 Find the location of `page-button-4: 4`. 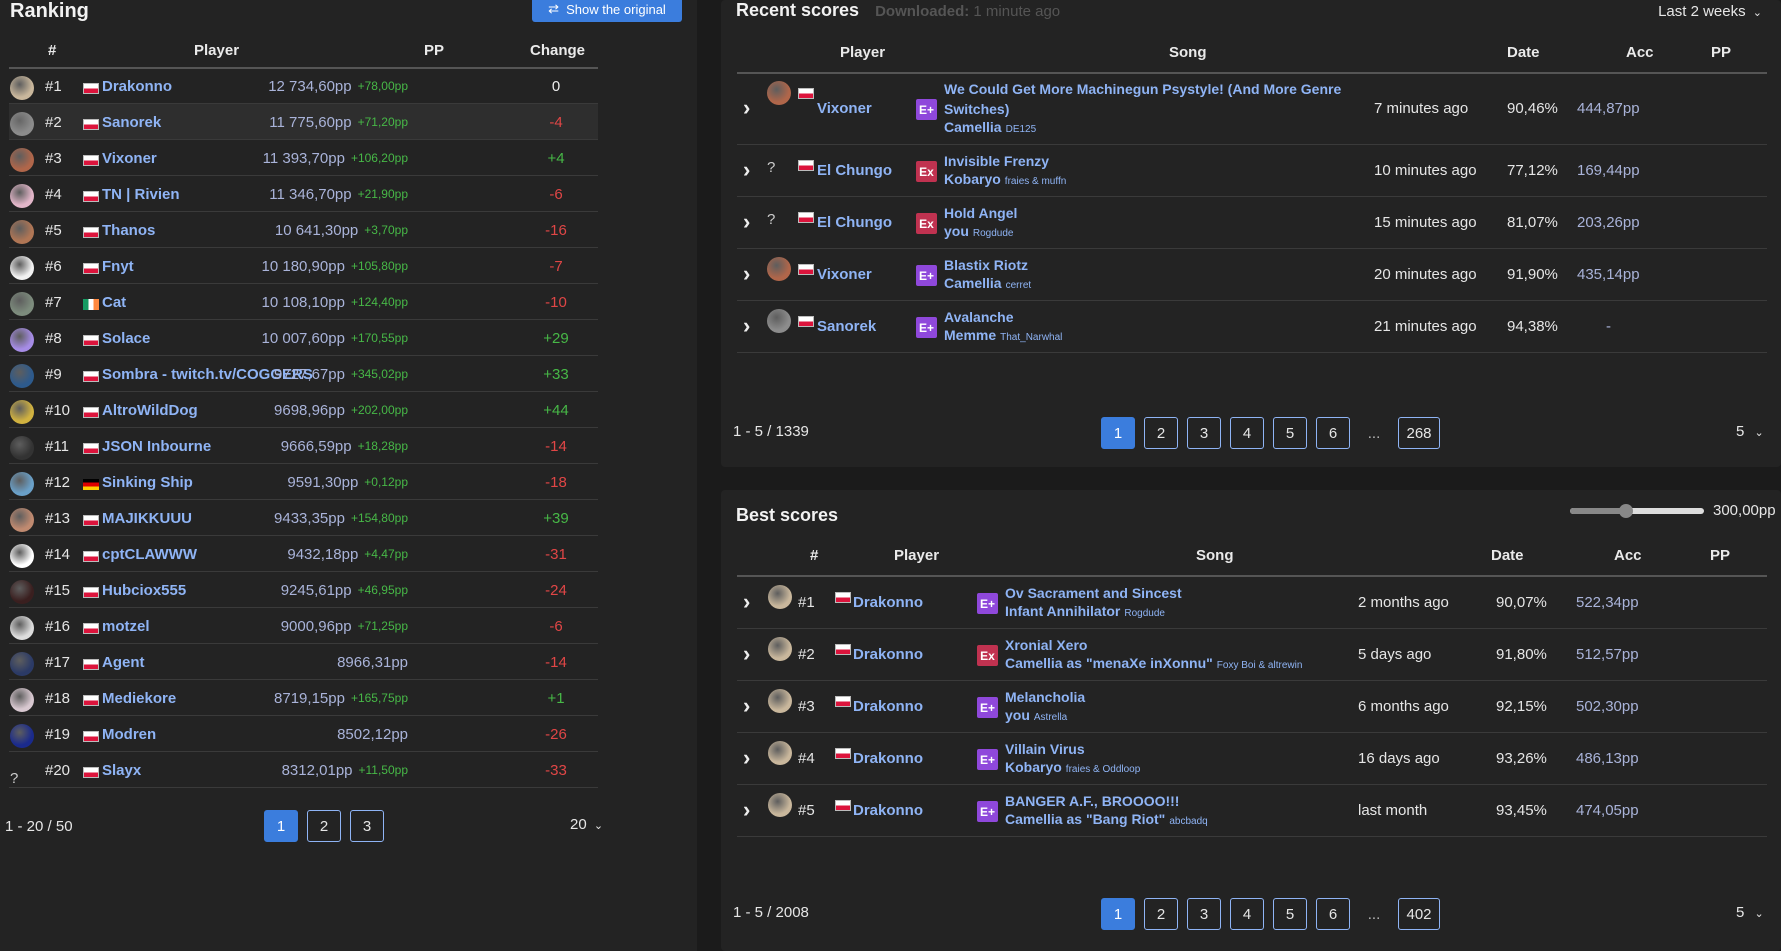

page-button-4: 4 is located at coordinates (1247, 433).